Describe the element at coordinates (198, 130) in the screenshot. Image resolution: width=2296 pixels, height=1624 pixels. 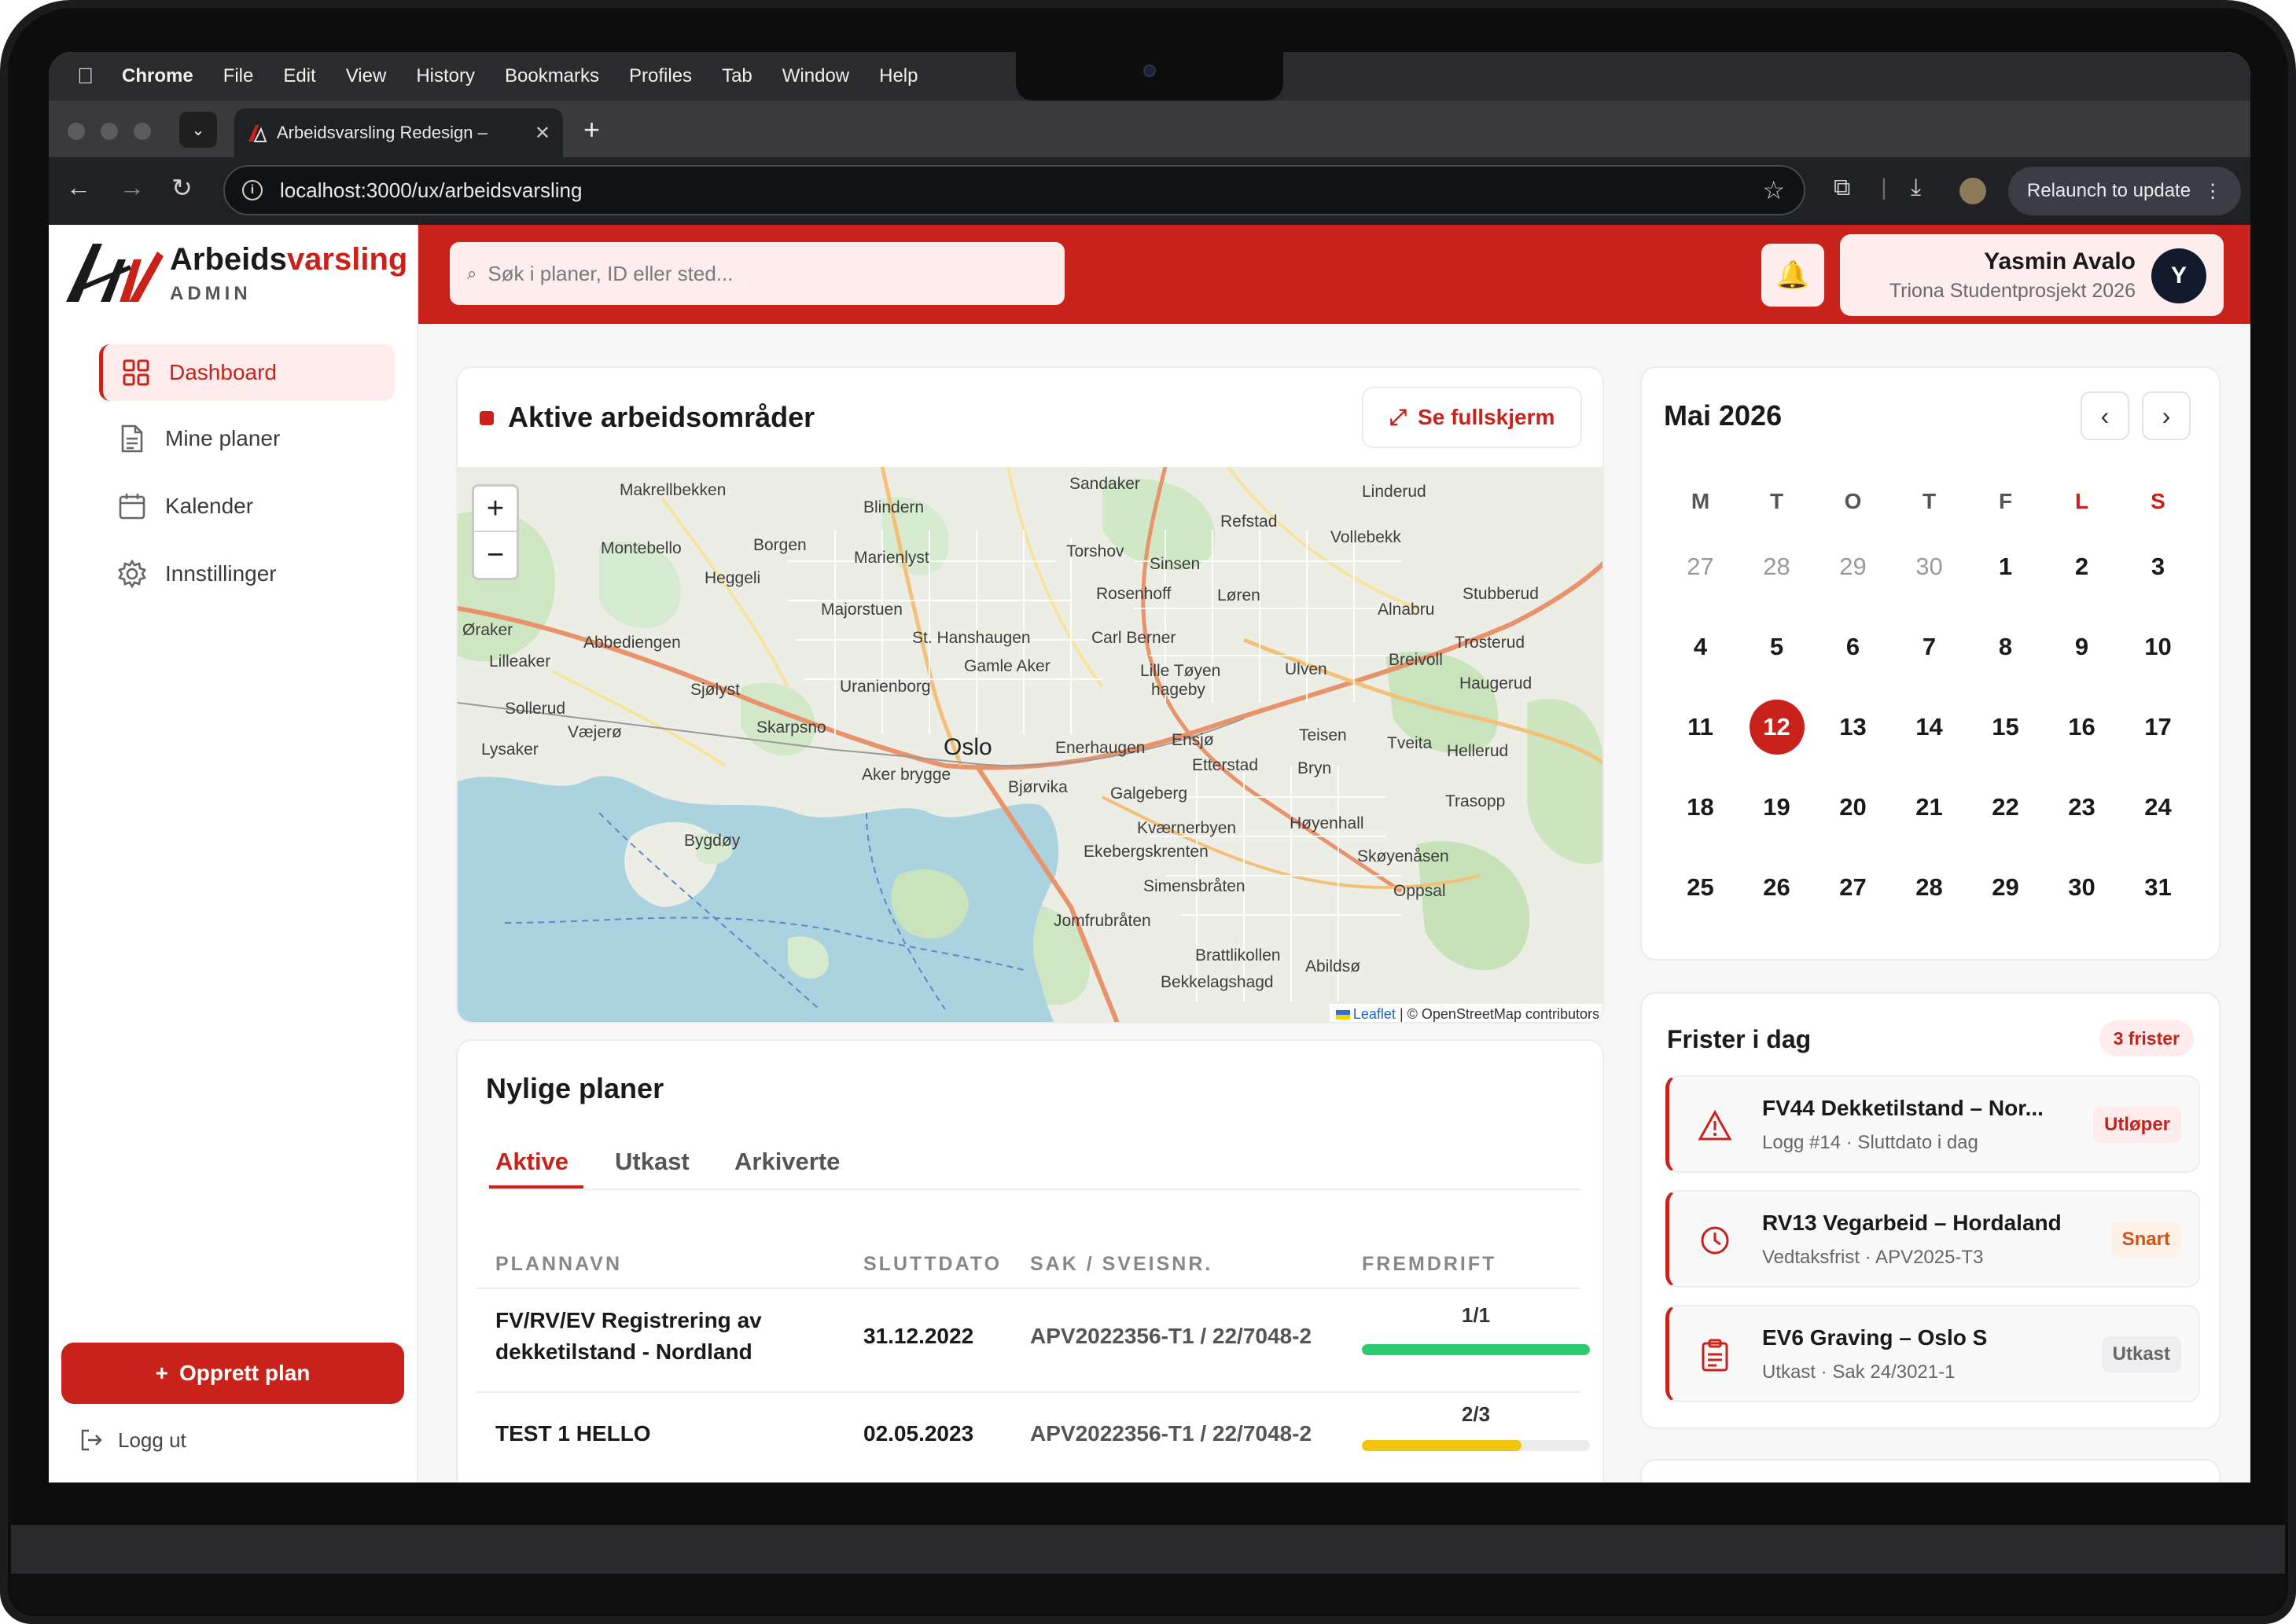
I see `tab-search-chevron-icon: ⌄` at that location.